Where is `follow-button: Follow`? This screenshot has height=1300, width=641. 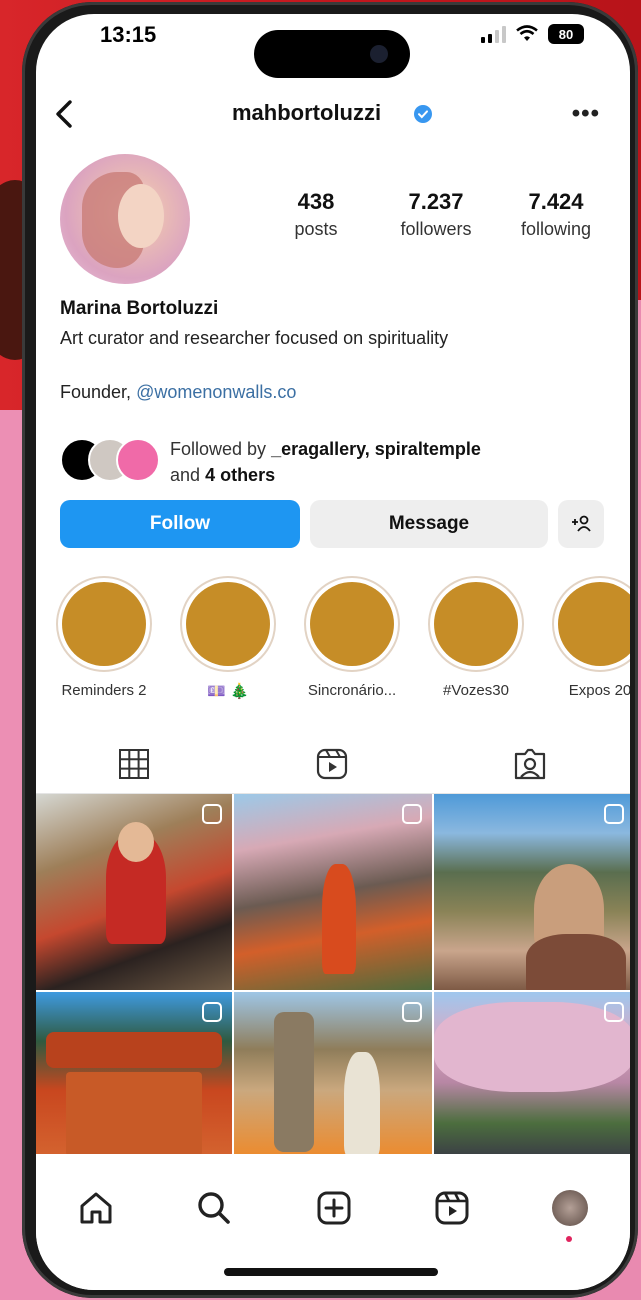
follow-button: Follow is located at coordinates (180, 524).